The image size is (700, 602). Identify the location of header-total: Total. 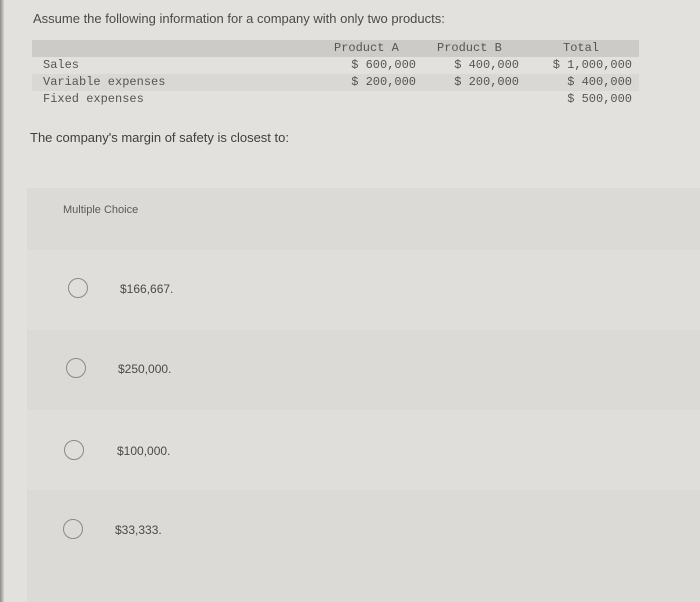
(581, 48).